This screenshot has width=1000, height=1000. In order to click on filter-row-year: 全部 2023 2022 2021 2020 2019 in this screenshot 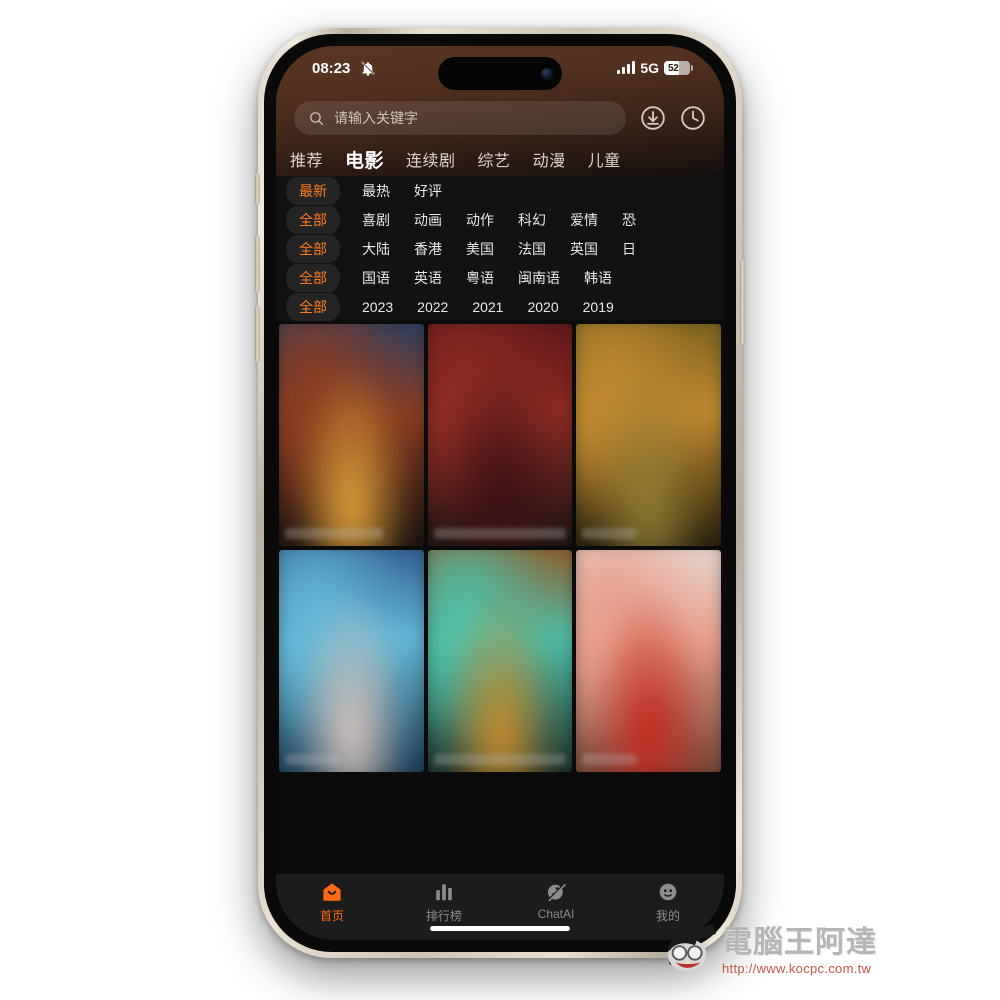, I will do `click(500, 307)`.